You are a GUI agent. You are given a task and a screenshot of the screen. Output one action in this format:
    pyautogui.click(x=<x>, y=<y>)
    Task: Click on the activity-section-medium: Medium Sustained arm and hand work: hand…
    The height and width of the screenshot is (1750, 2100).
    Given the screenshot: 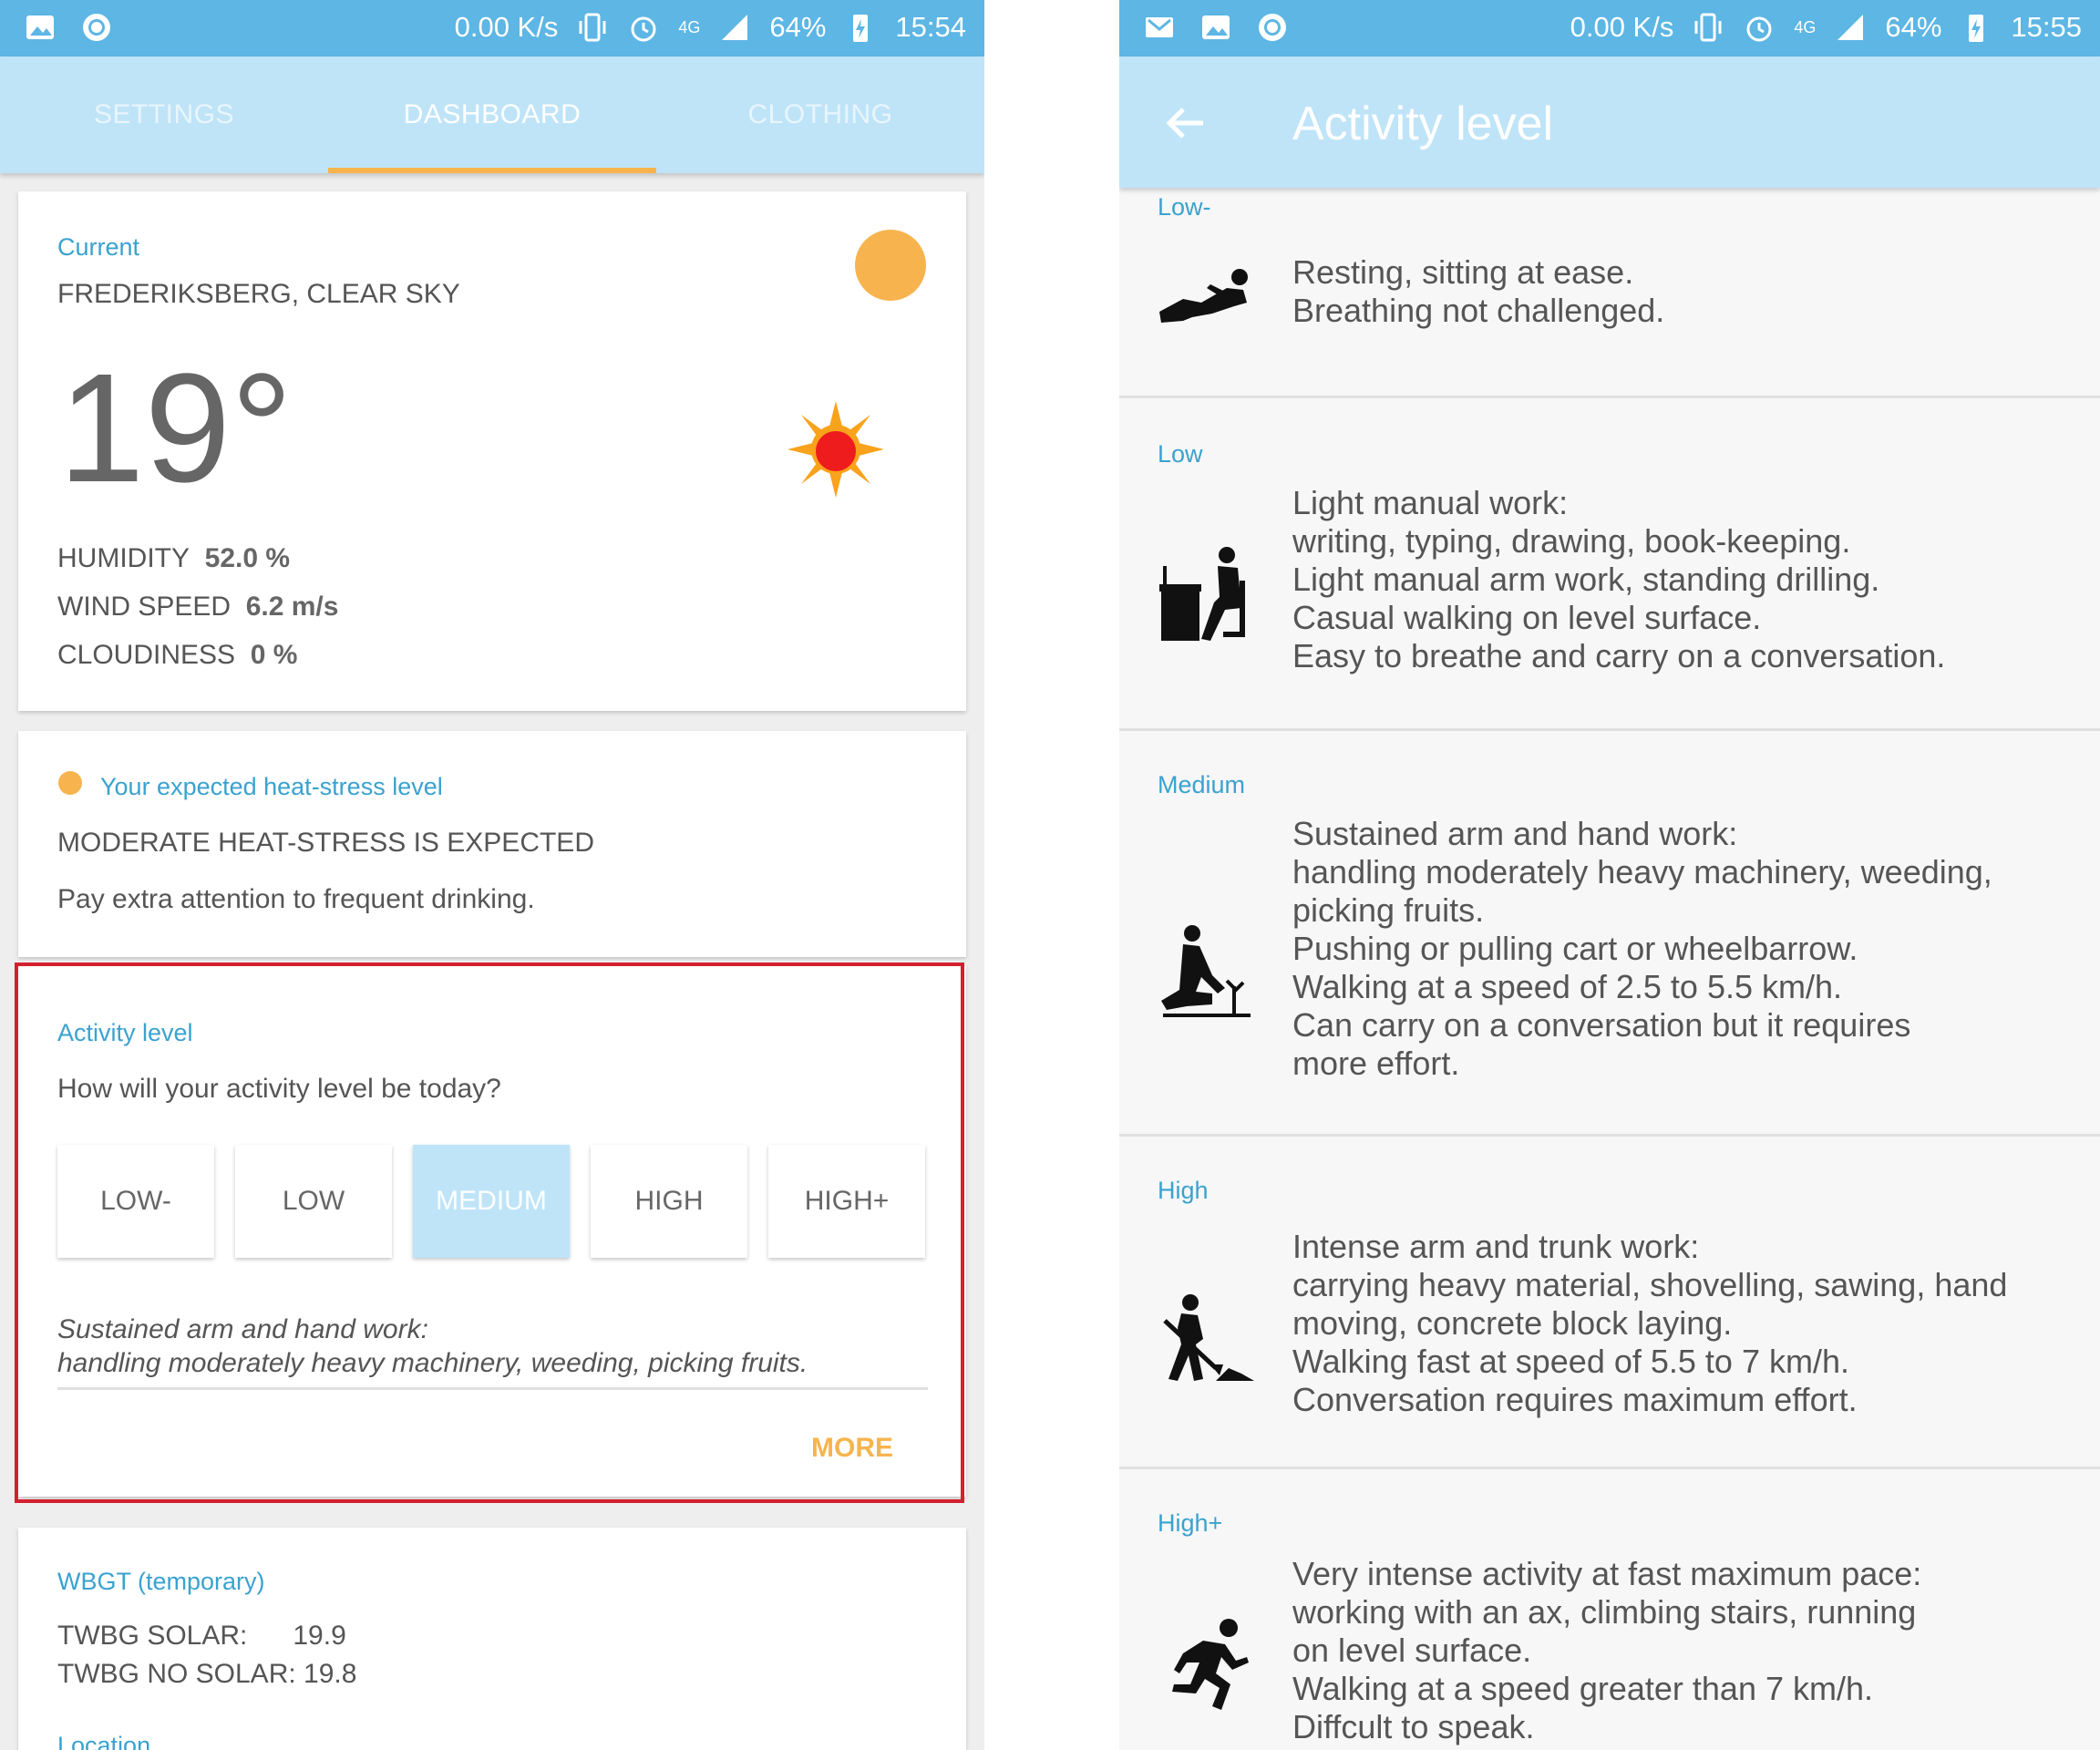 What is the action you would take?
    pyautogui.click(x=1610, y=934)
    